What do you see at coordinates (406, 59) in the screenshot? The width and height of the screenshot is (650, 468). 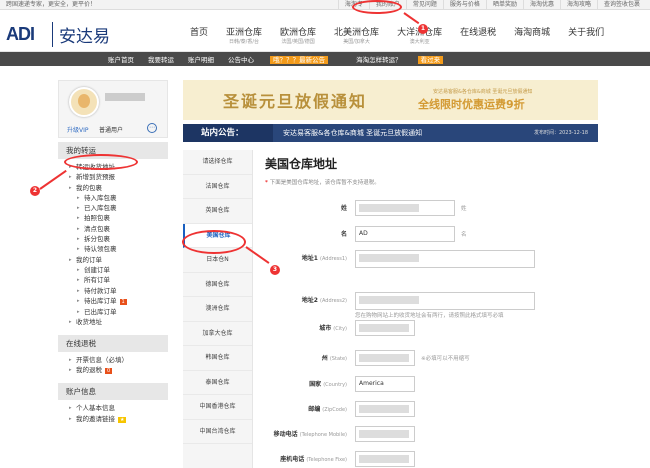 I see `subnav-faq: 海淘怎样转运？ 看过来` at bounding box center [406, 59].